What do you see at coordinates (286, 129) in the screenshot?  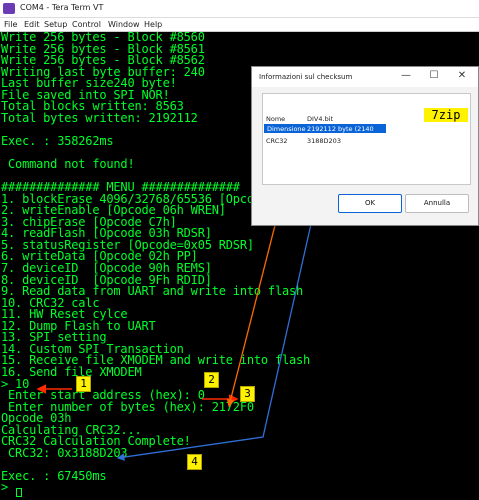 I see `row-label-size: Dimensione` at bounding box center [286, 129].